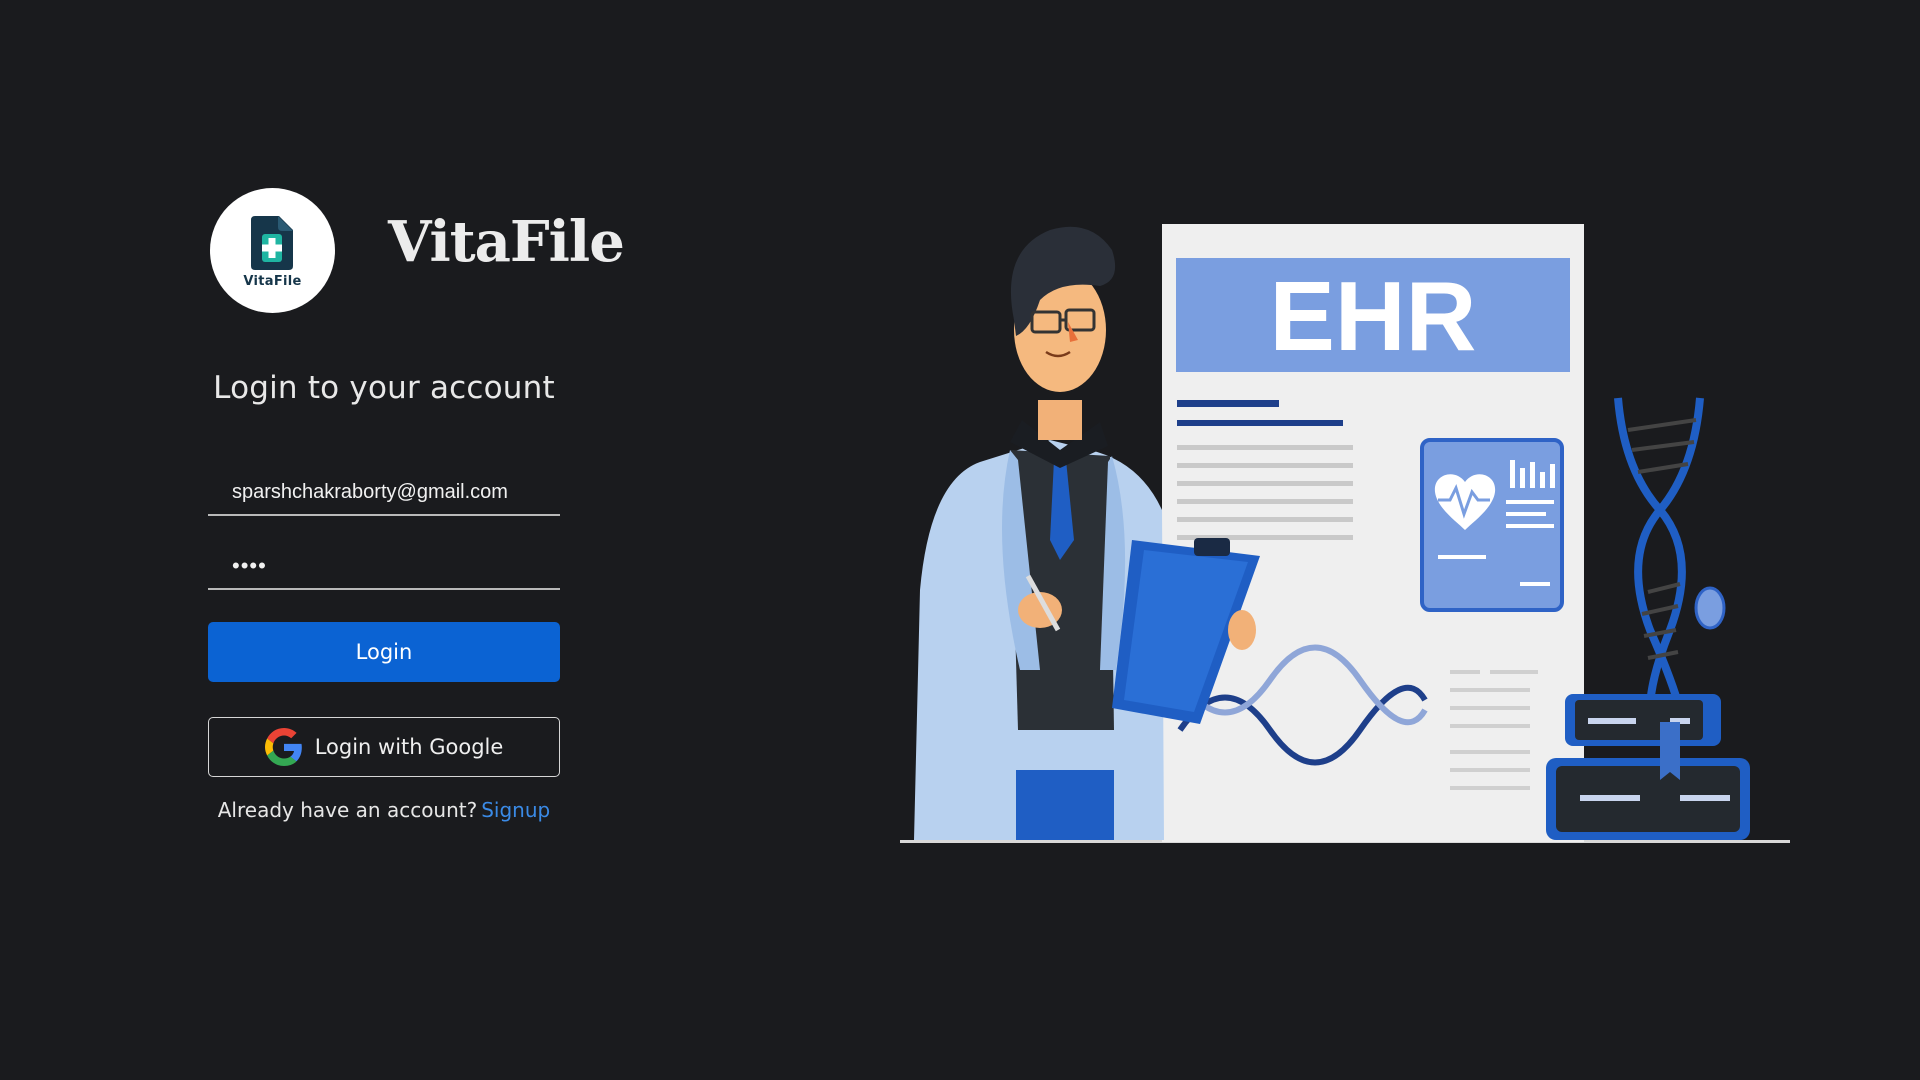  I want to click on login-button-label: Login, so click(384, 652).